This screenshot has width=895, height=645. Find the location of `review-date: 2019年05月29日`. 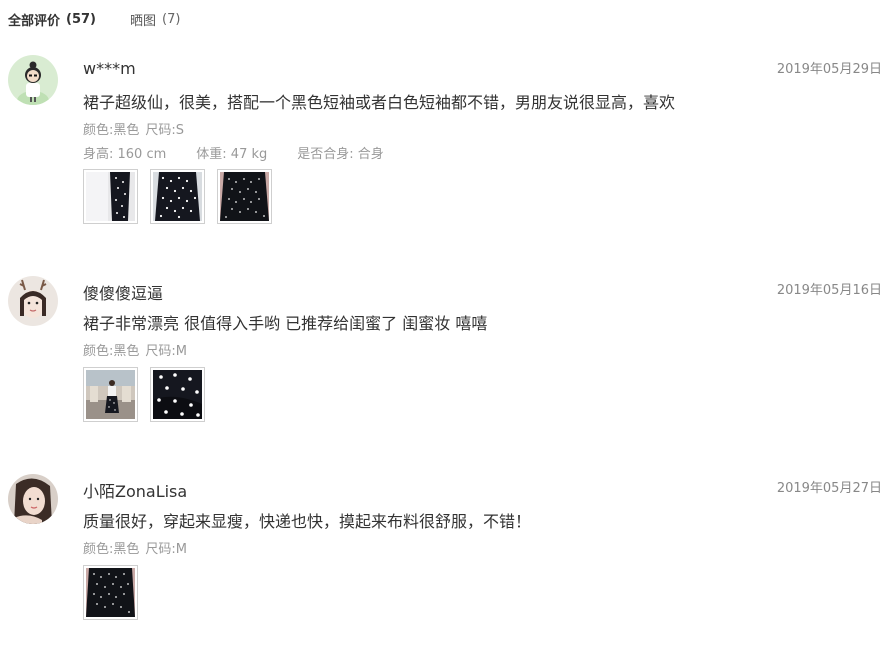

review-date: 2019年05月29日 is located at coordinates (829, 69).